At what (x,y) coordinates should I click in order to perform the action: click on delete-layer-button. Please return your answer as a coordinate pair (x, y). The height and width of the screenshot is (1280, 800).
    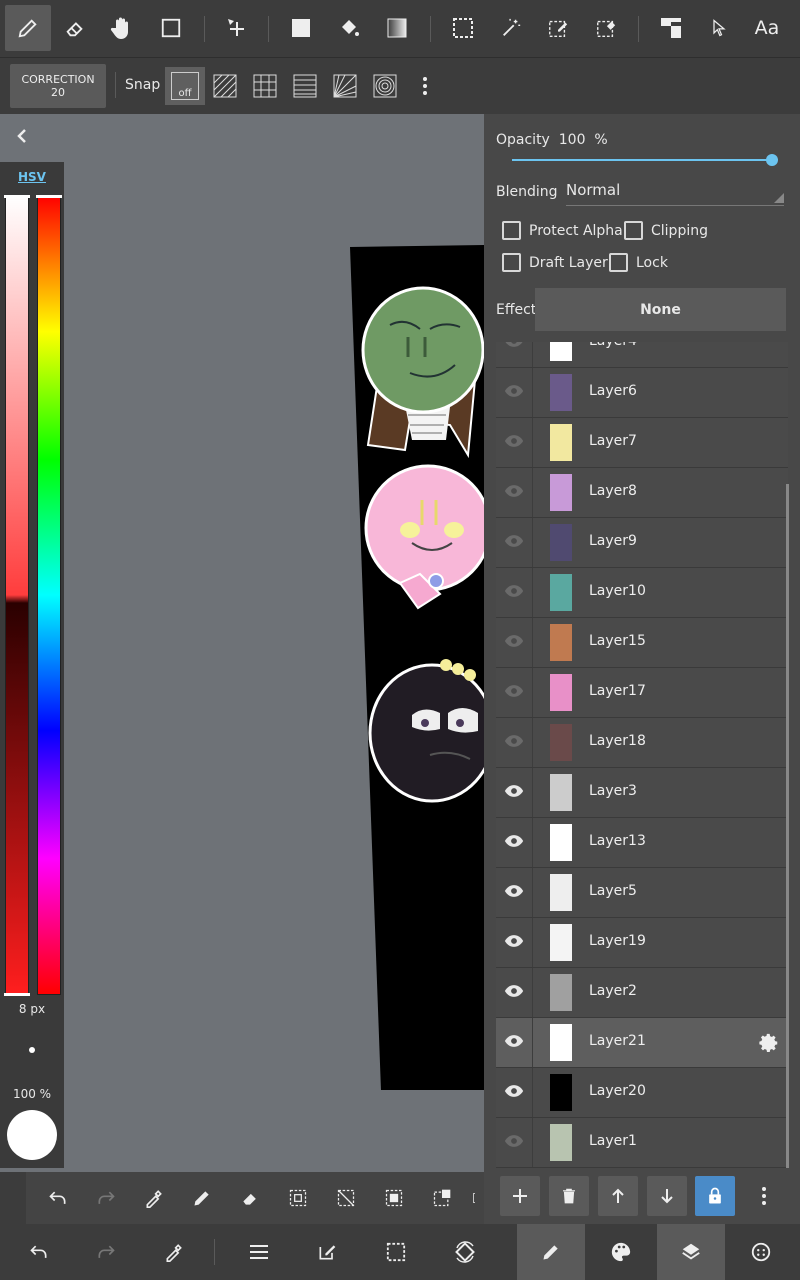
    Looking at the image, I should click on (569, 1196).